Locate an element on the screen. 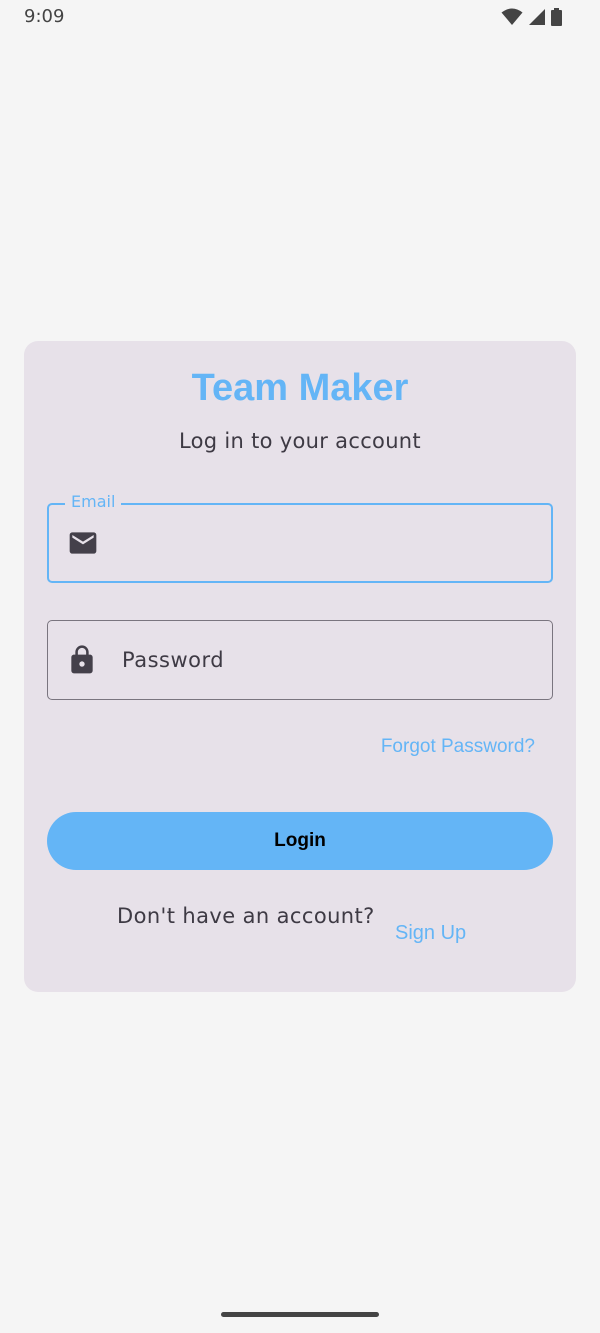 The height and width of the screenshot is (1333, 600). login-subtitle: Log in to your account is located at coordinates (300, 441).